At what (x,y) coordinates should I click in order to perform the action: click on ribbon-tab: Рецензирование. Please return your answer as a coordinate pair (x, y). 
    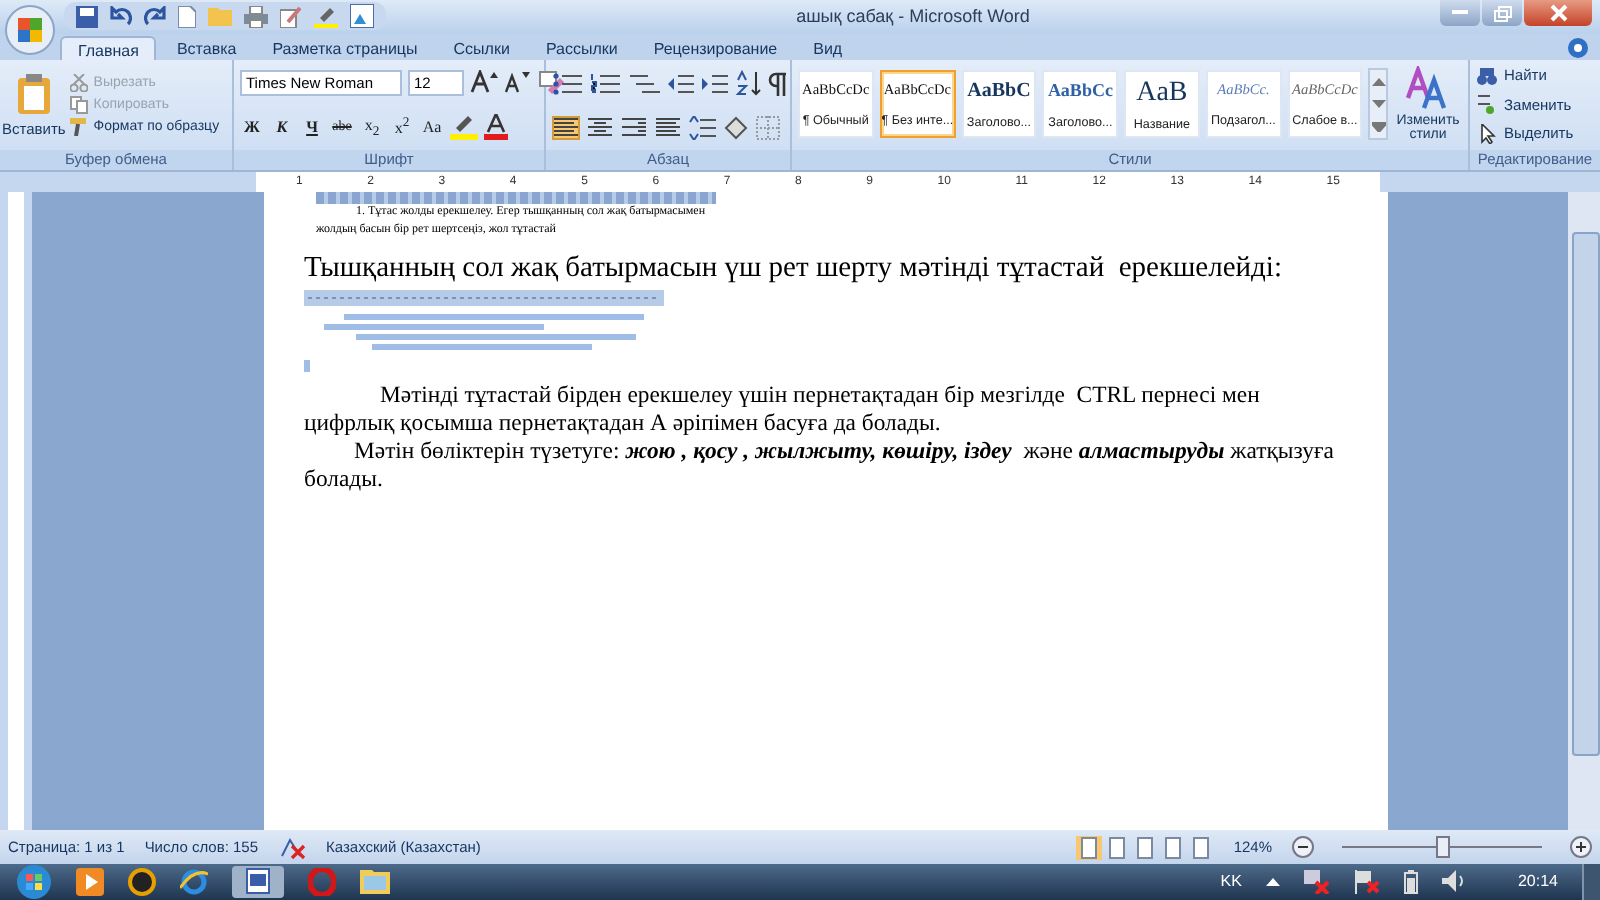
    Looking at the image, I should click on (715, 47).